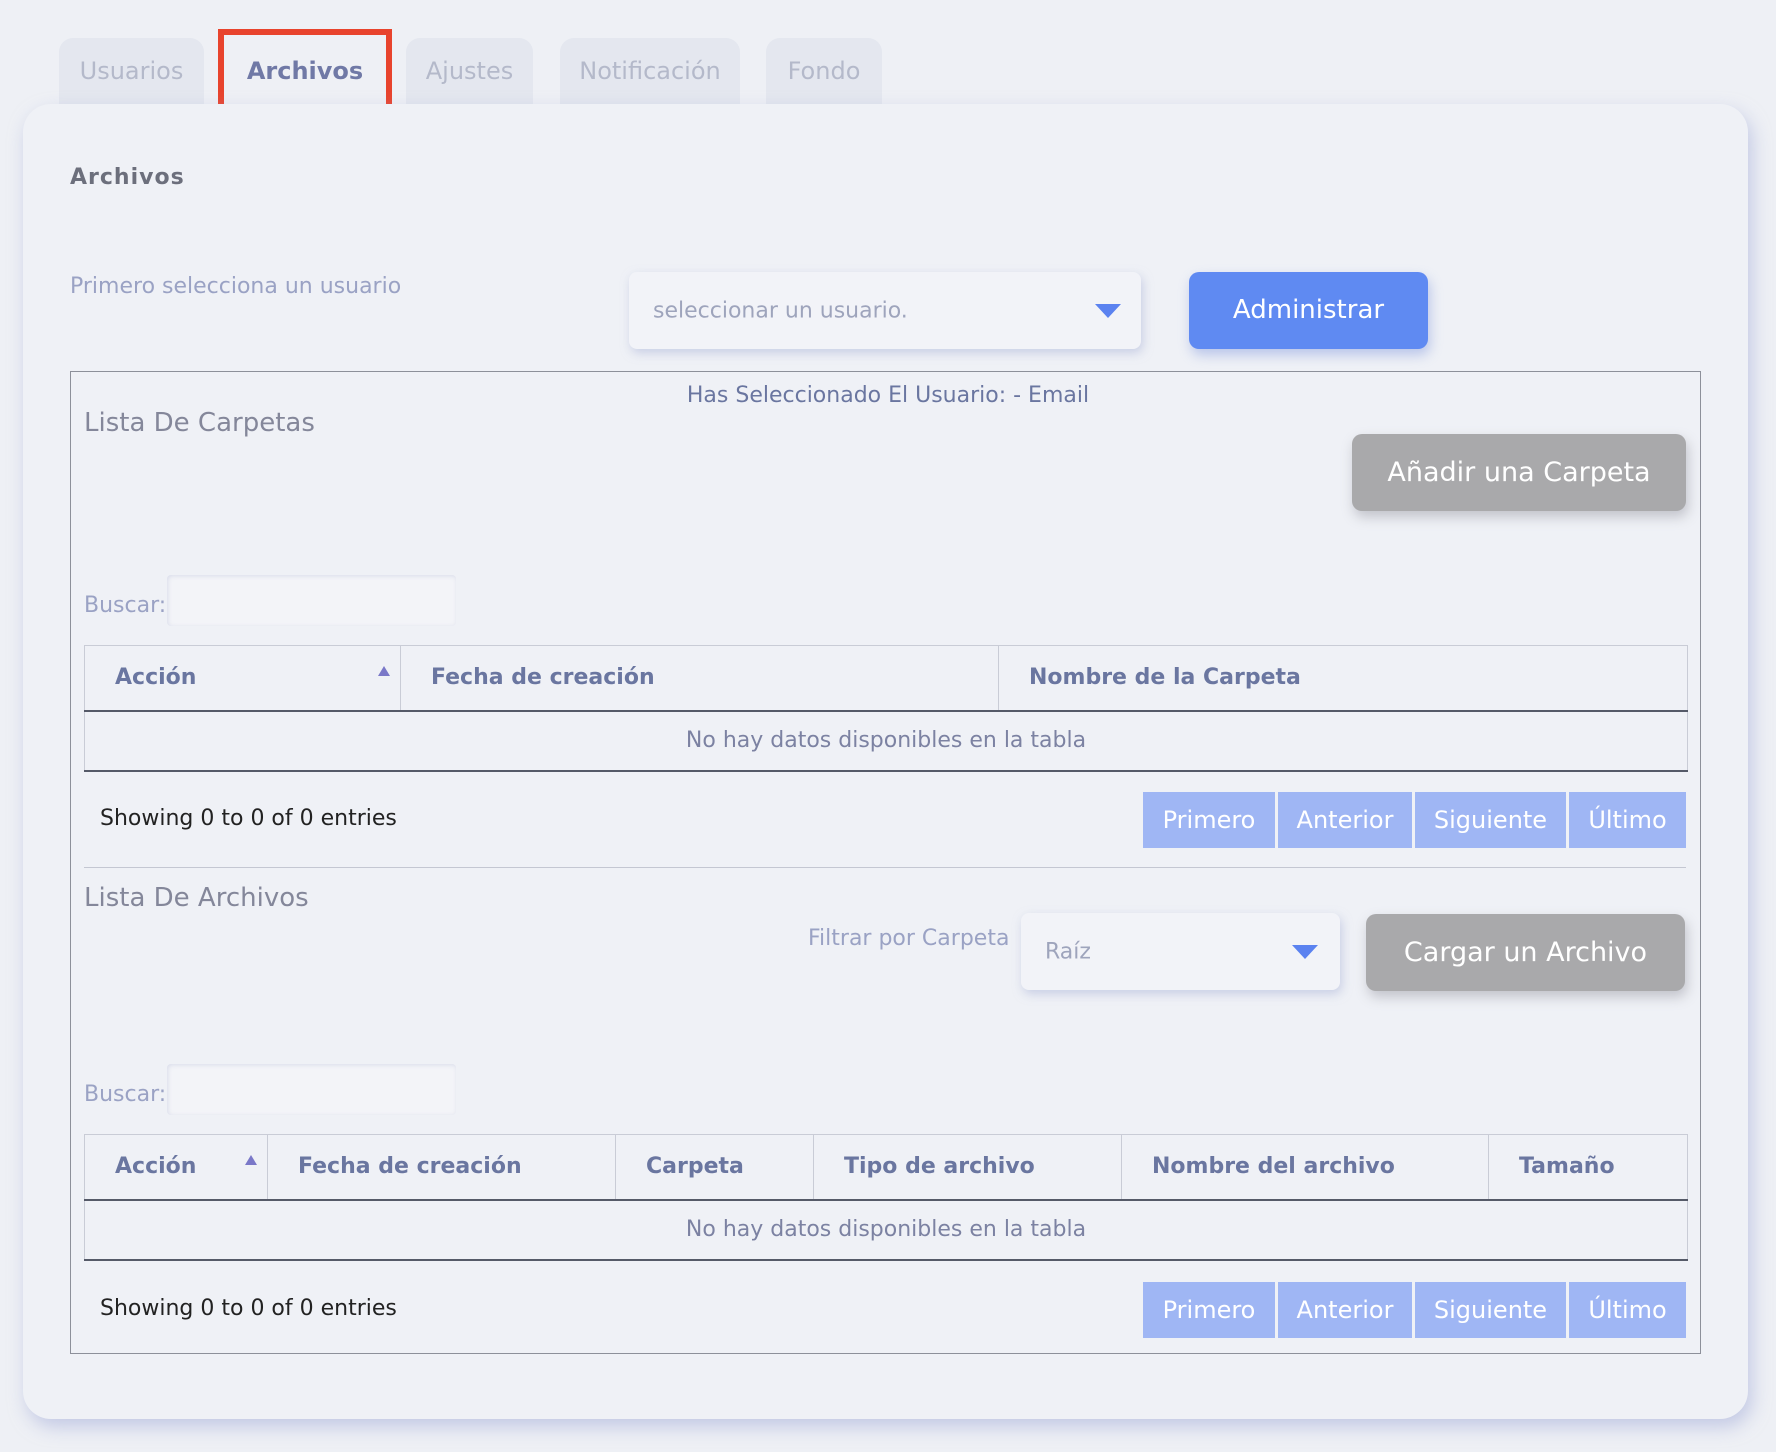 This screenshot has height=1452, width=1776. Describe the element at coordinates (125, 605) in the screenshot. I see `folders-search-label: Buscar:` at that location.